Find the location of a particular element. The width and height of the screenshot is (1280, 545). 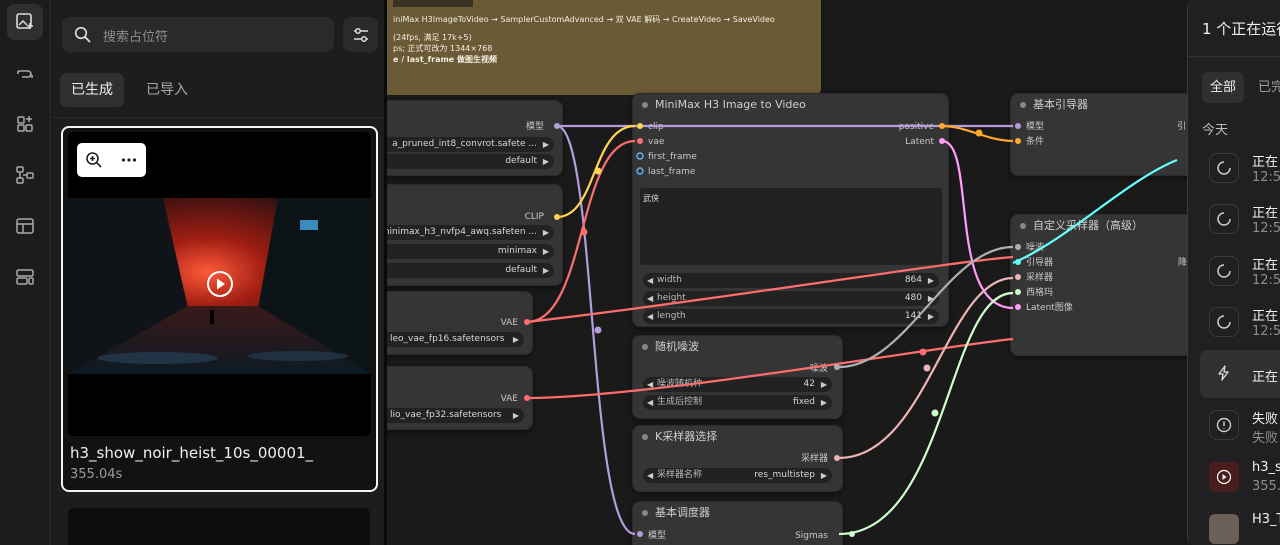

widget-value: 480 is located at coordinates (913, 298).